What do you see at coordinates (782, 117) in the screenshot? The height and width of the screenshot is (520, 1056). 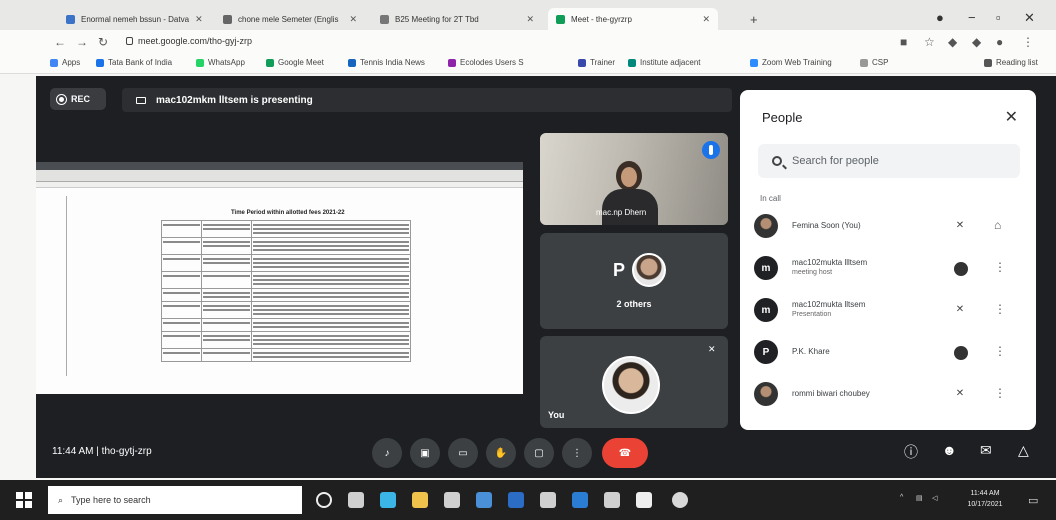 I see `panel-title: People` at bounding box center [782, 117].